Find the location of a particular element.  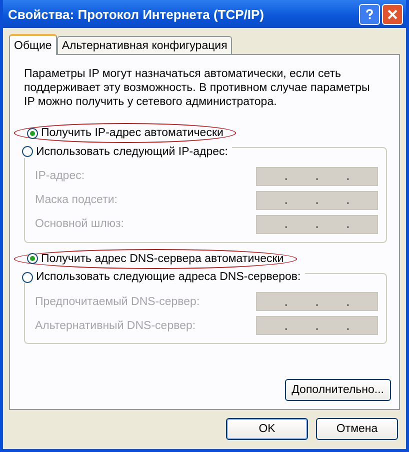

cancel-button: Отмена is located at coordinates (357, 429).